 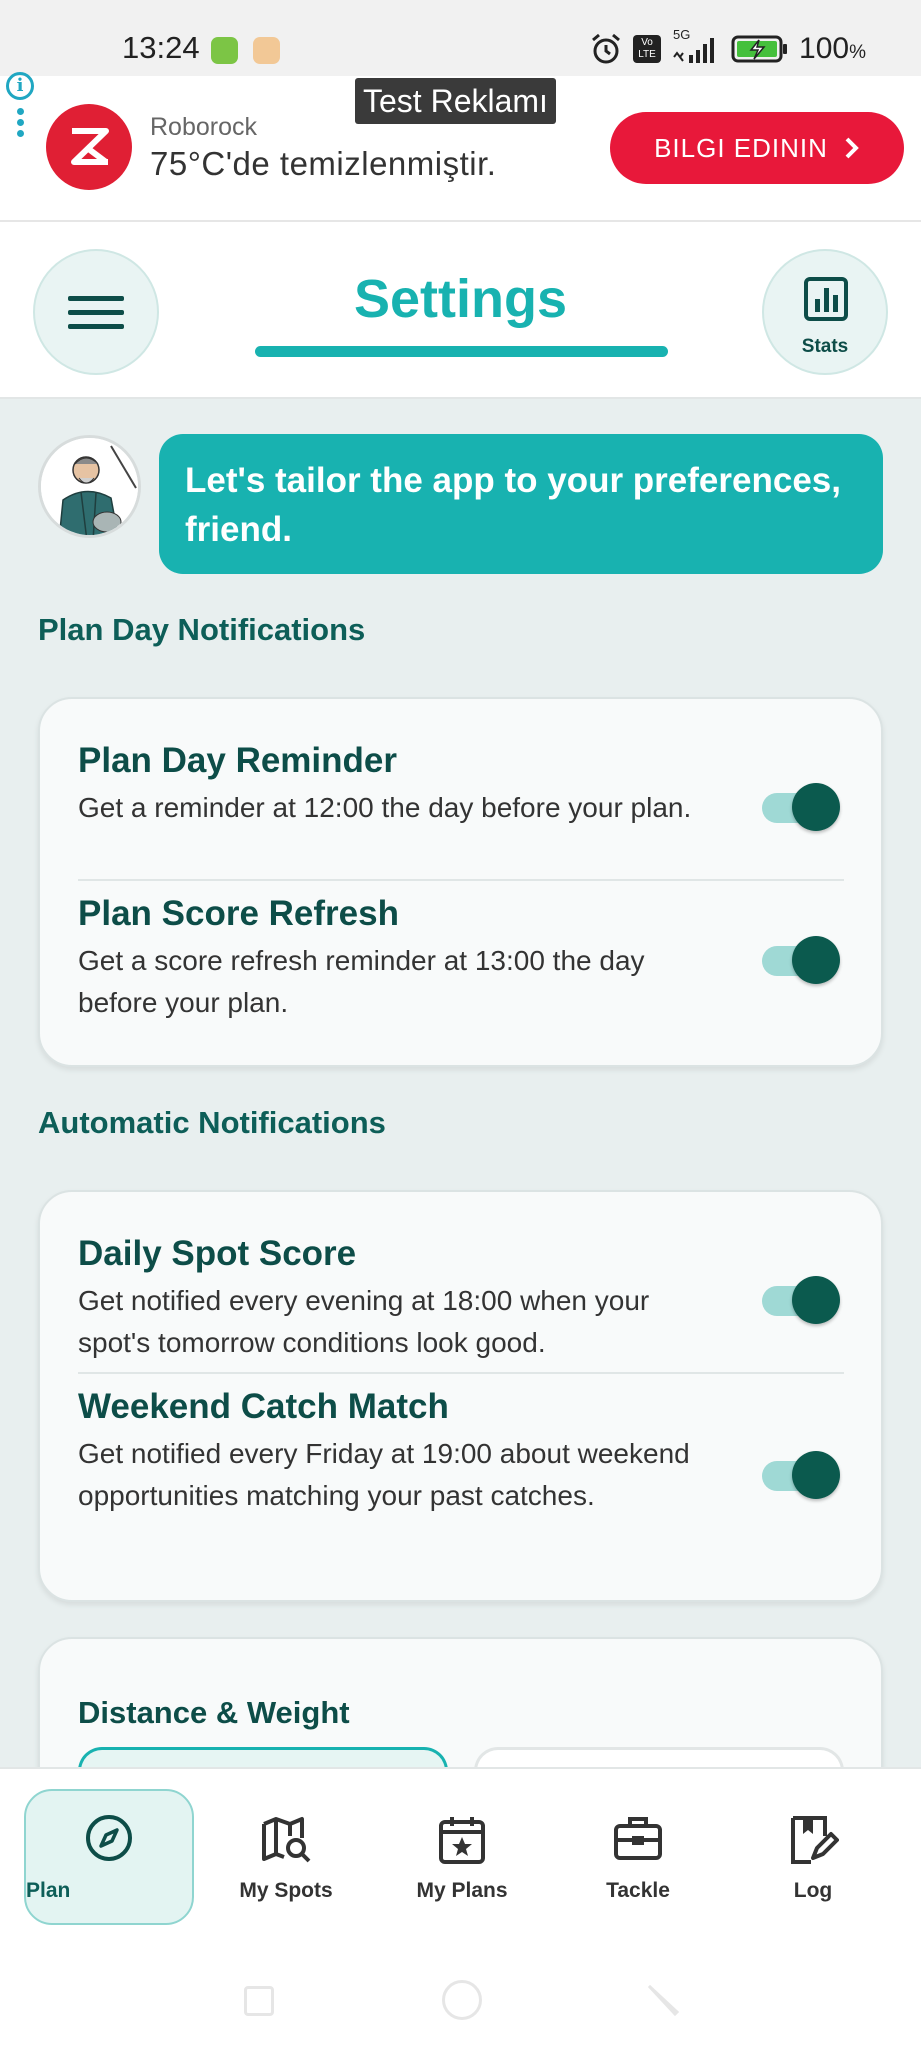 I want to click on nav-item-tackle: Tackle, so click(x=638, y=1854).